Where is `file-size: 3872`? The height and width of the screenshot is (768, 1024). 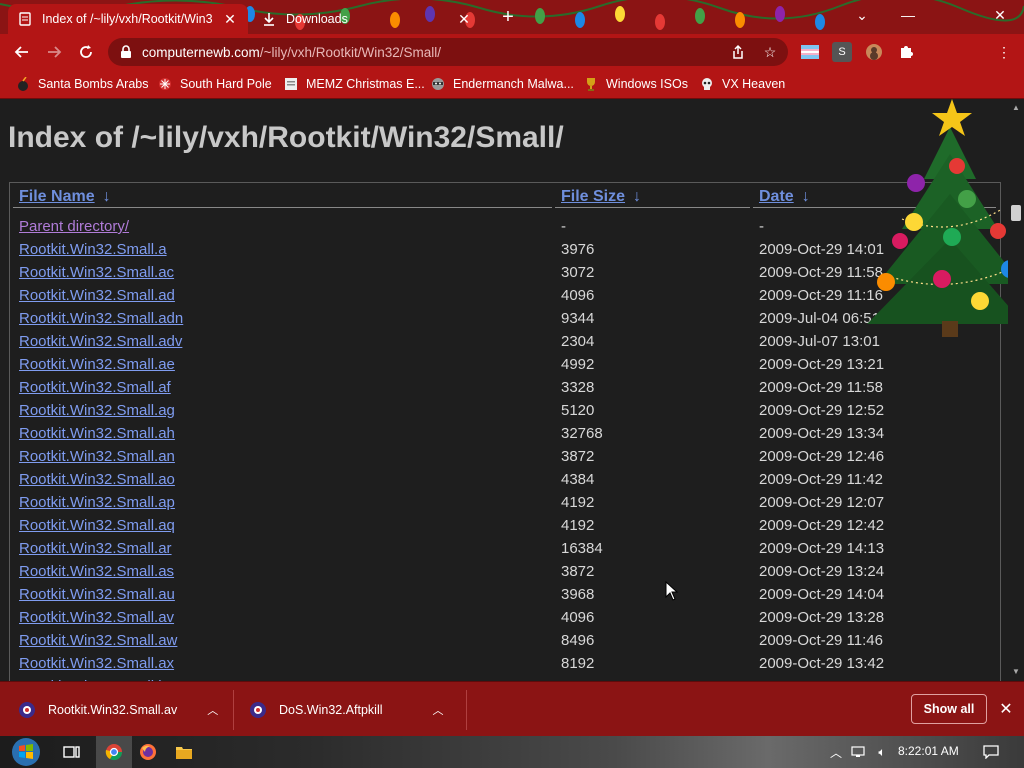 file-size: 3872 is located at coordinates (578, 571).